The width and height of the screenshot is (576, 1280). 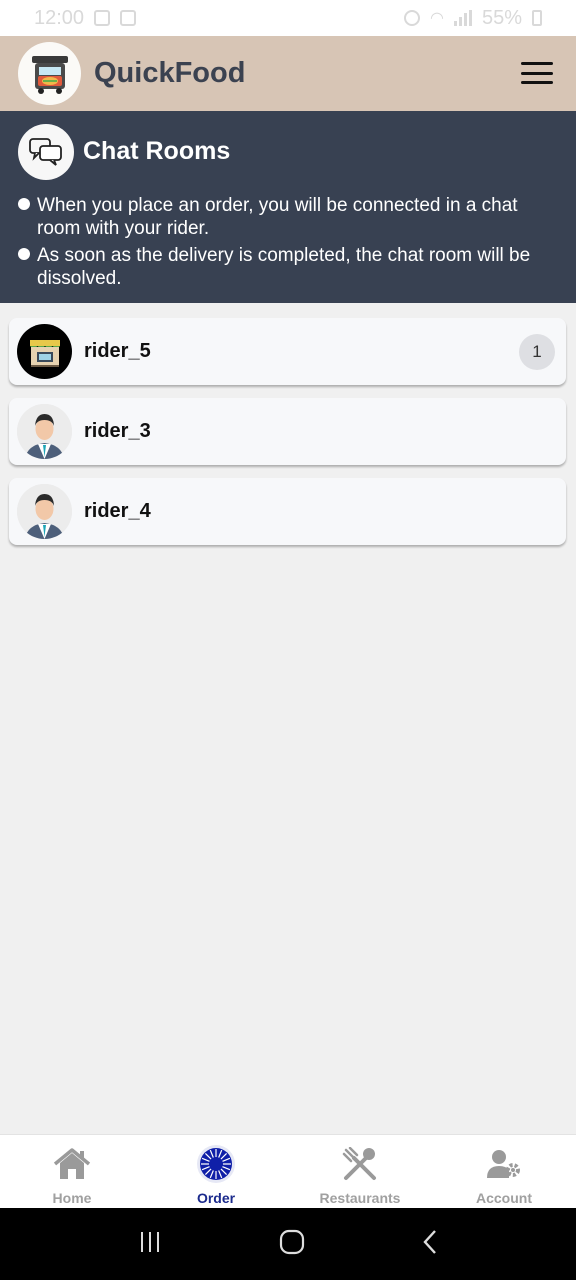 I want to click on status-bar: 12:00 ◠ 55%, so click(x=288, y=18).